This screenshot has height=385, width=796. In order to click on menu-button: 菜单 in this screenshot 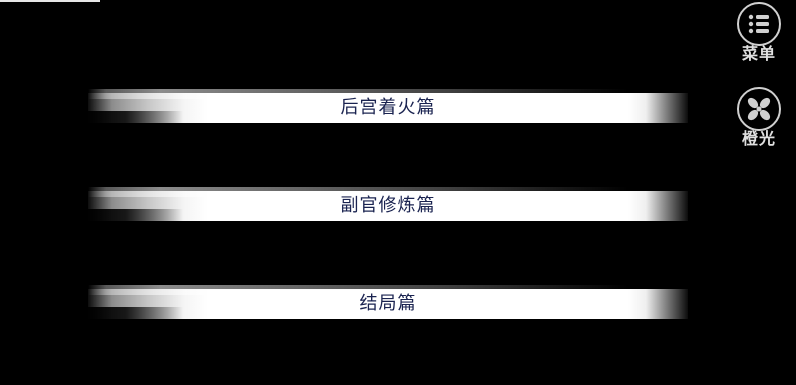, I will do `click(759, 33)`.